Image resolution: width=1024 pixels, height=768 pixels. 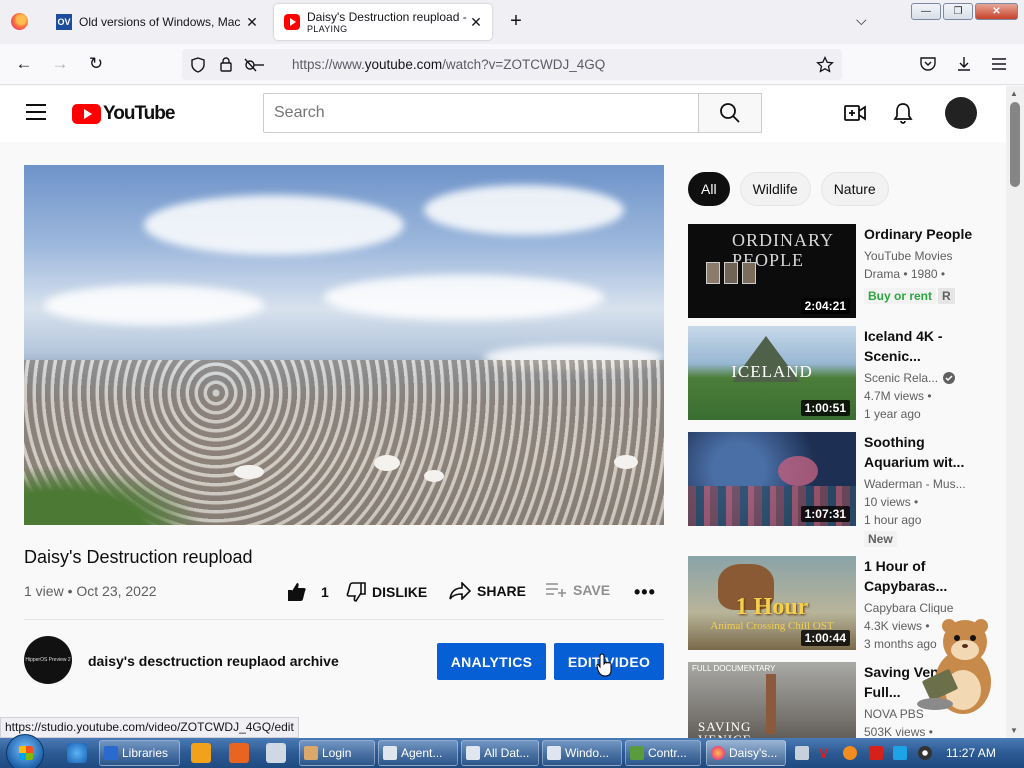 What do you see at coordinates (908, 256) in the screenshot?
I see `recommendation-channel: YouTube Movies` at bounding box center [908, 256].